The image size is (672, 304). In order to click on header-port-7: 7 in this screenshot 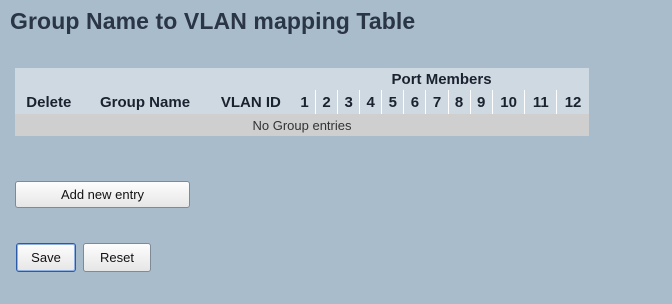, I will do `click(436, 102)`.